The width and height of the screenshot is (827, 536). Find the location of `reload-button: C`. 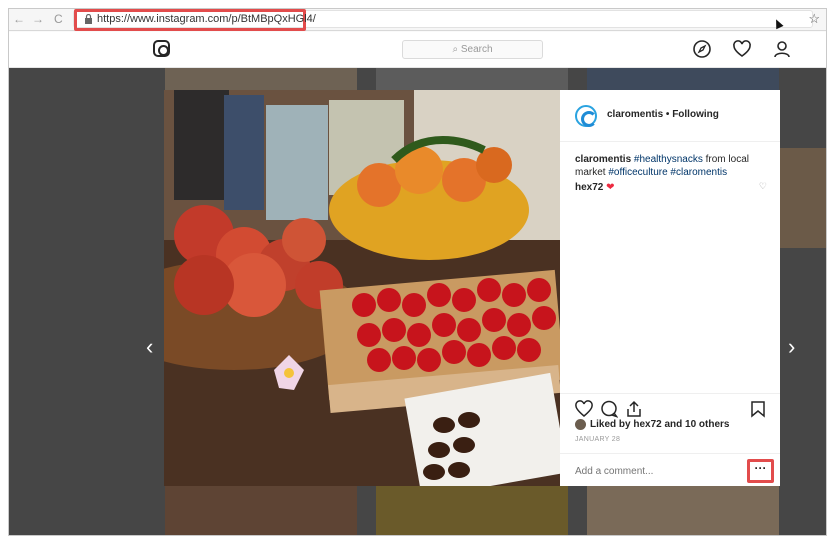

reload-button: C is located at coordinates (58, 19).